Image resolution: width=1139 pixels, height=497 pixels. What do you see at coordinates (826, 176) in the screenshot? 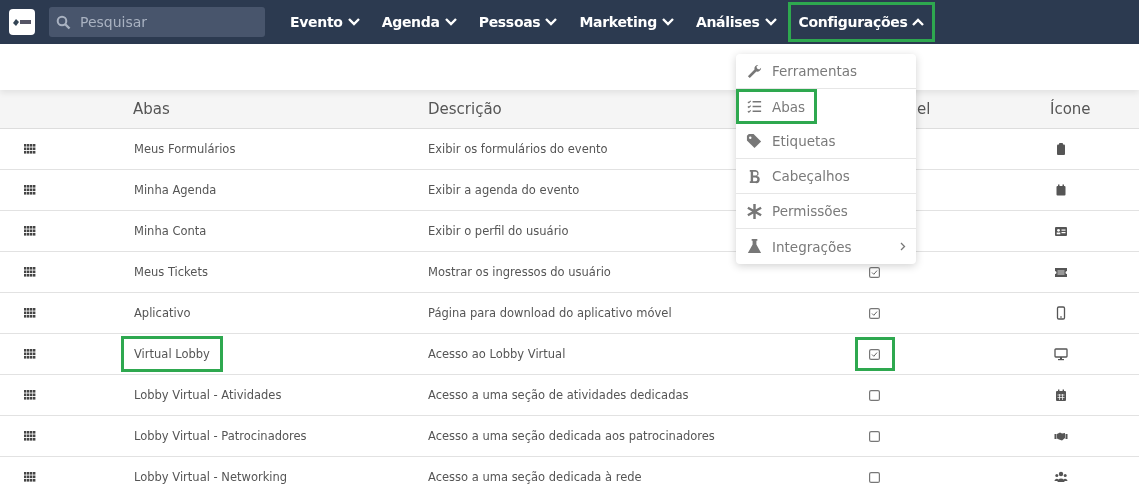
I see `menu-item: Cabeçalhos` at bounding box center [826, 176].